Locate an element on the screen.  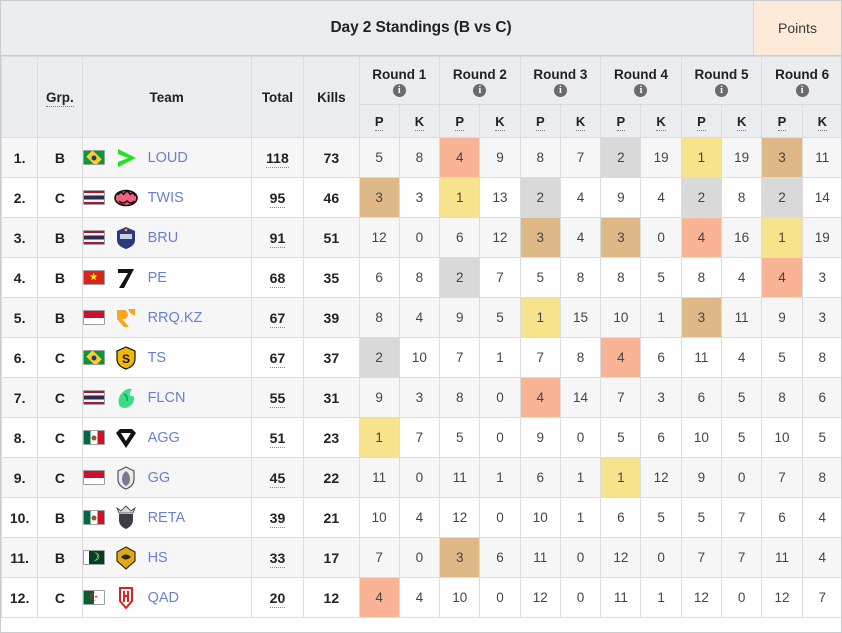
table-row: 2. C TWIS 95 46 3 3 1 13 2 4 9 4 2 8 2 14 is located at coordinates (421, 197).